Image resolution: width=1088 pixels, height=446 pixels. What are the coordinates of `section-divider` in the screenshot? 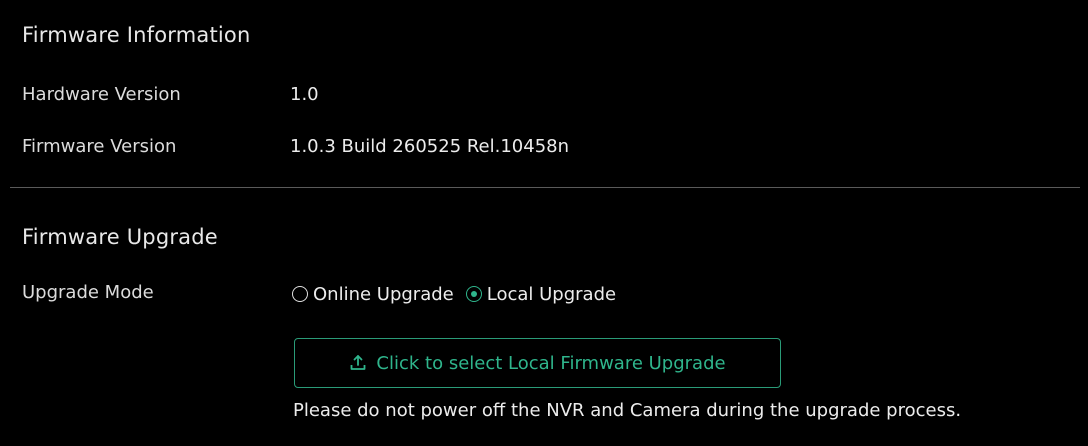 It's located at (545, 187).